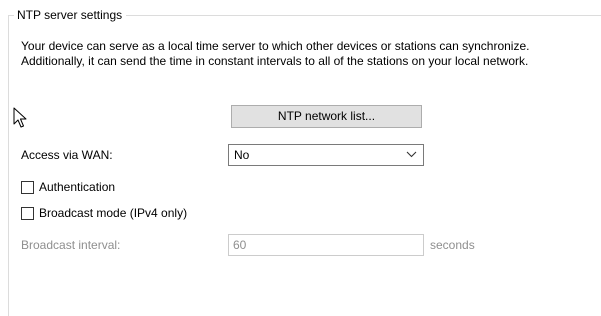 The width and height of the screenshot is (601, 316). What do you see at coordinates (20, 117) in the screenshot?
I see `mouse-pointer-icon` at bounding box center [20, 117].